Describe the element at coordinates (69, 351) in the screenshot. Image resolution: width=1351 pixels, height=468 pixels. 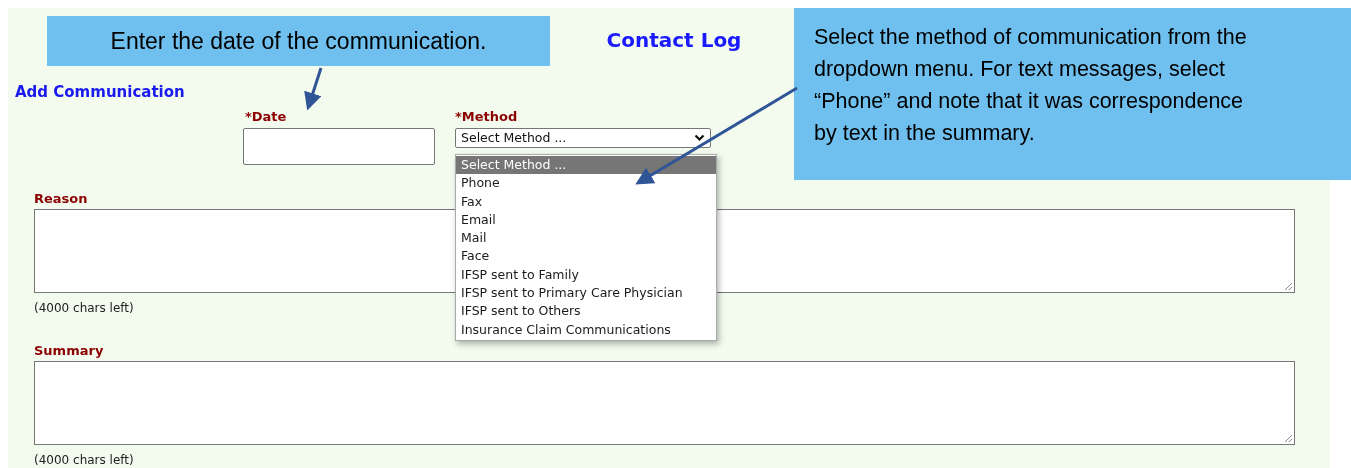
I see `field-label: Summary` at that location.